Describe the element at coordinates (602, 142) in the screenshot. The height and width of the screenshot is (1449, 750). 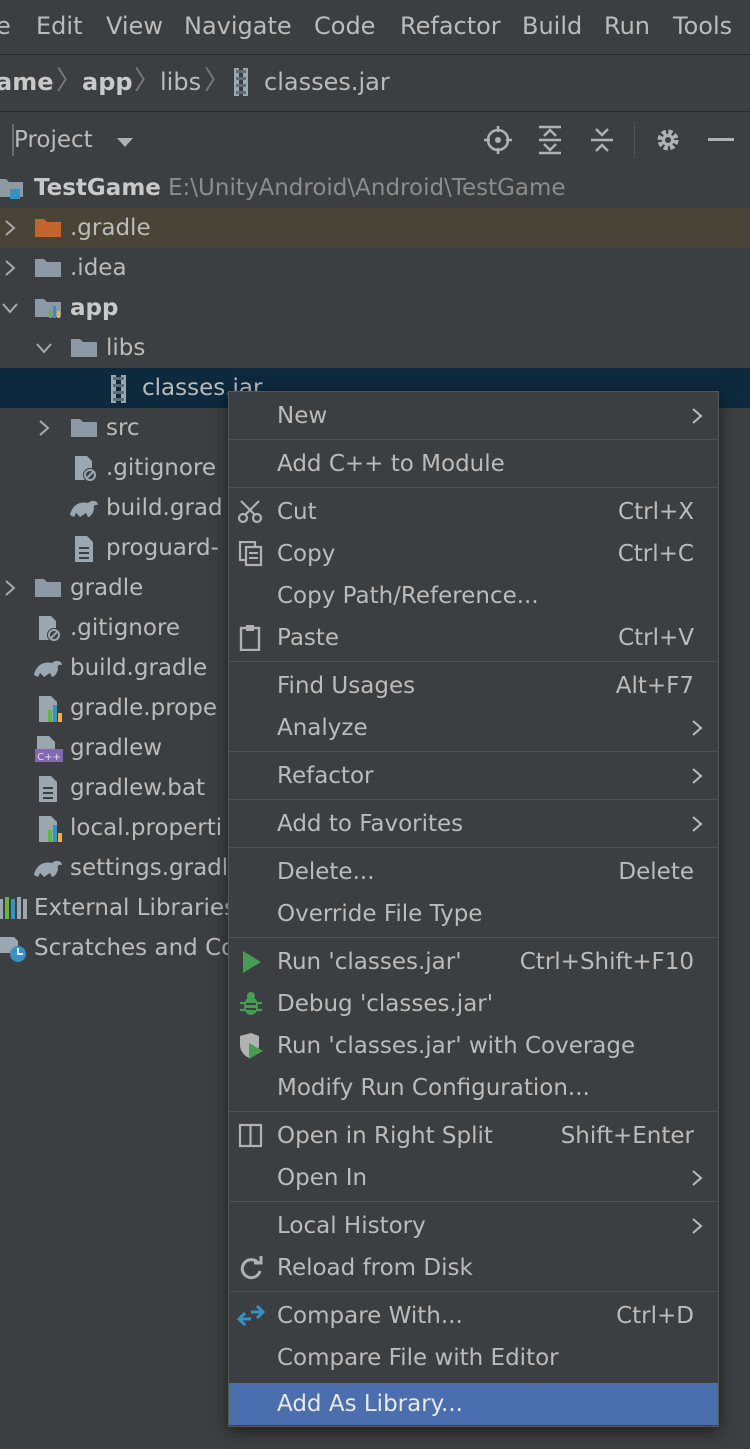
I see `collapse-all-icon` at that location.